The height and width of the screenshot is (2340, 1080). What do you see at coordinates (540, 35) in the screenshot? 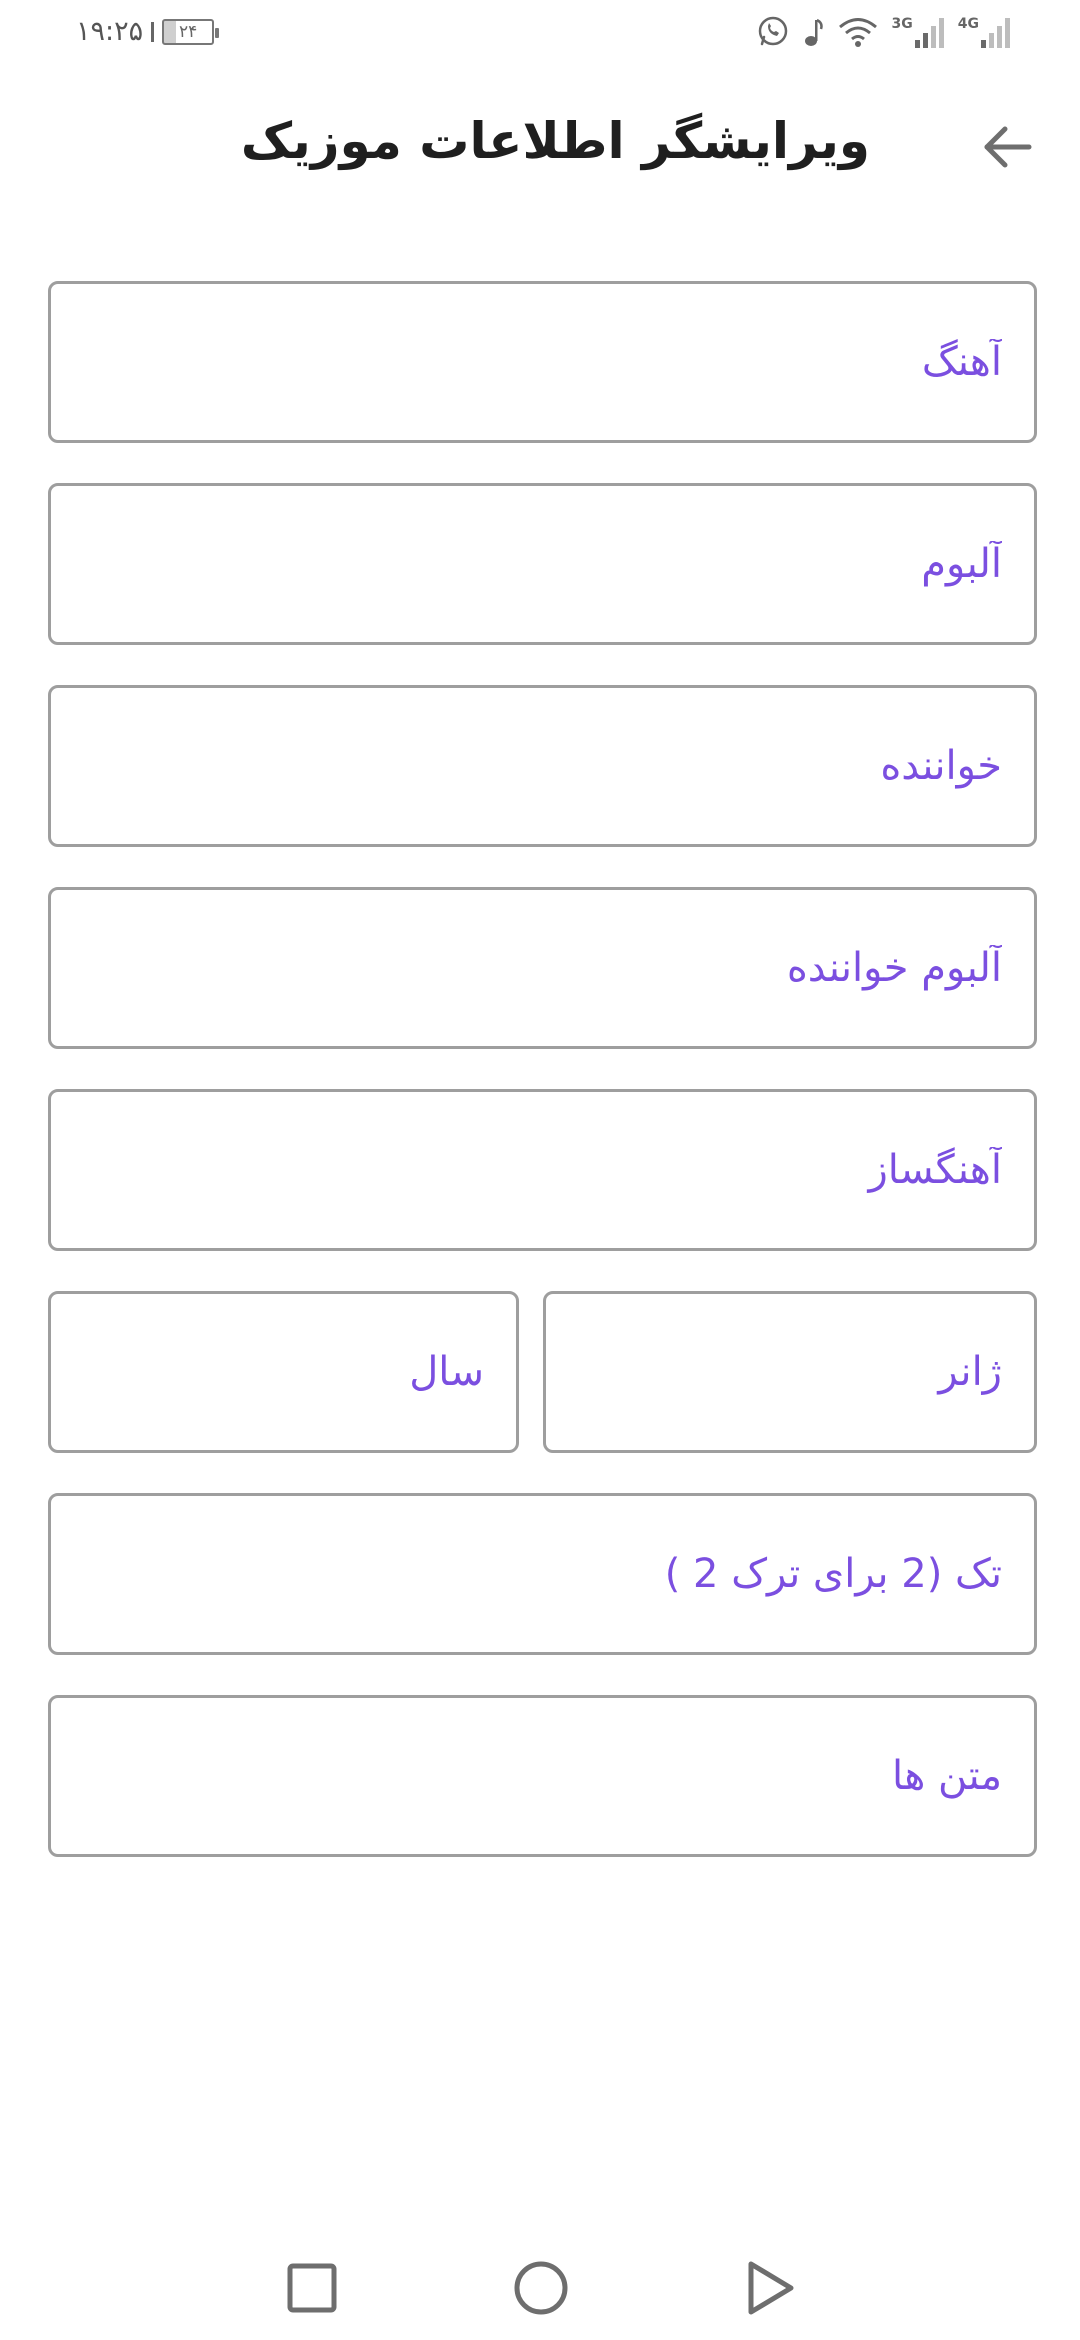
I see `status-bar: ۱۹:۲۵ ۲۴ 3G 4G` at bounding box center [540, 35].